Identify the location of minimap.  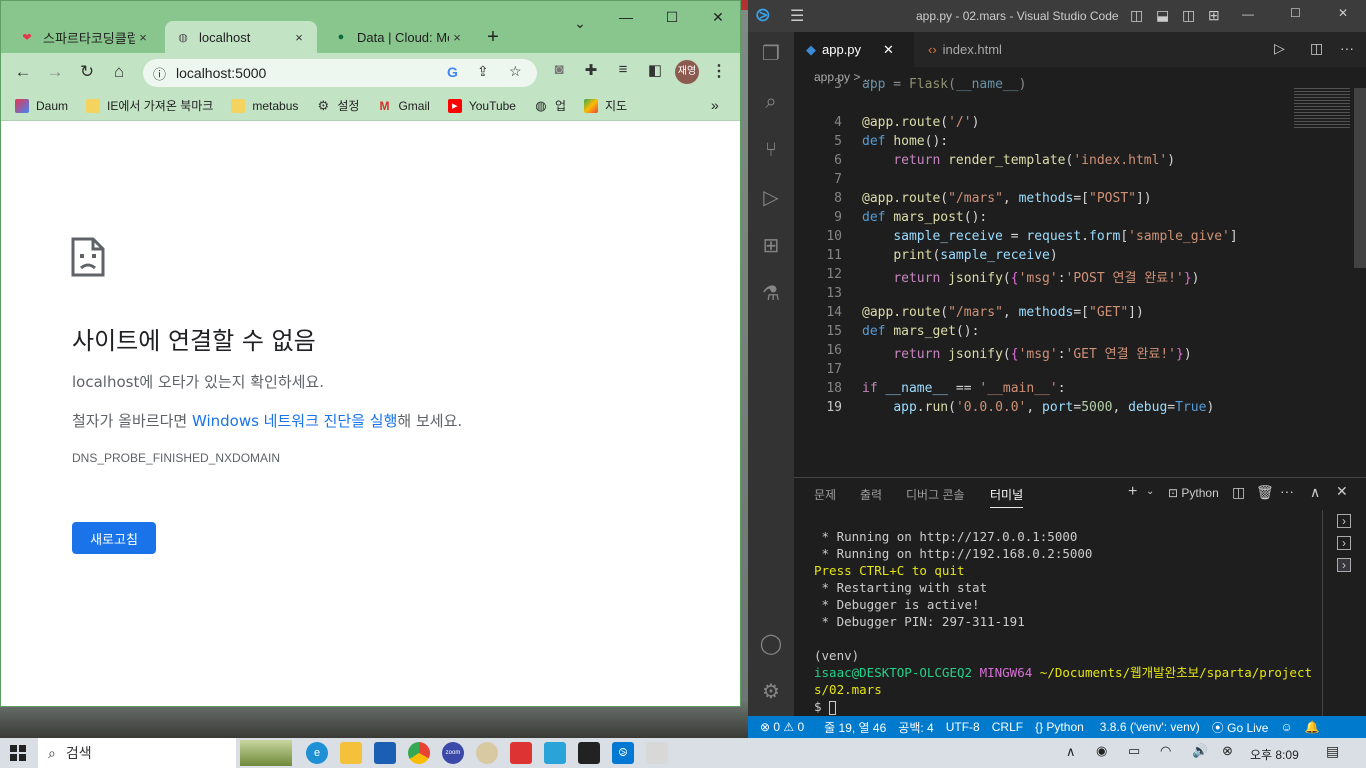
(1322, 108).